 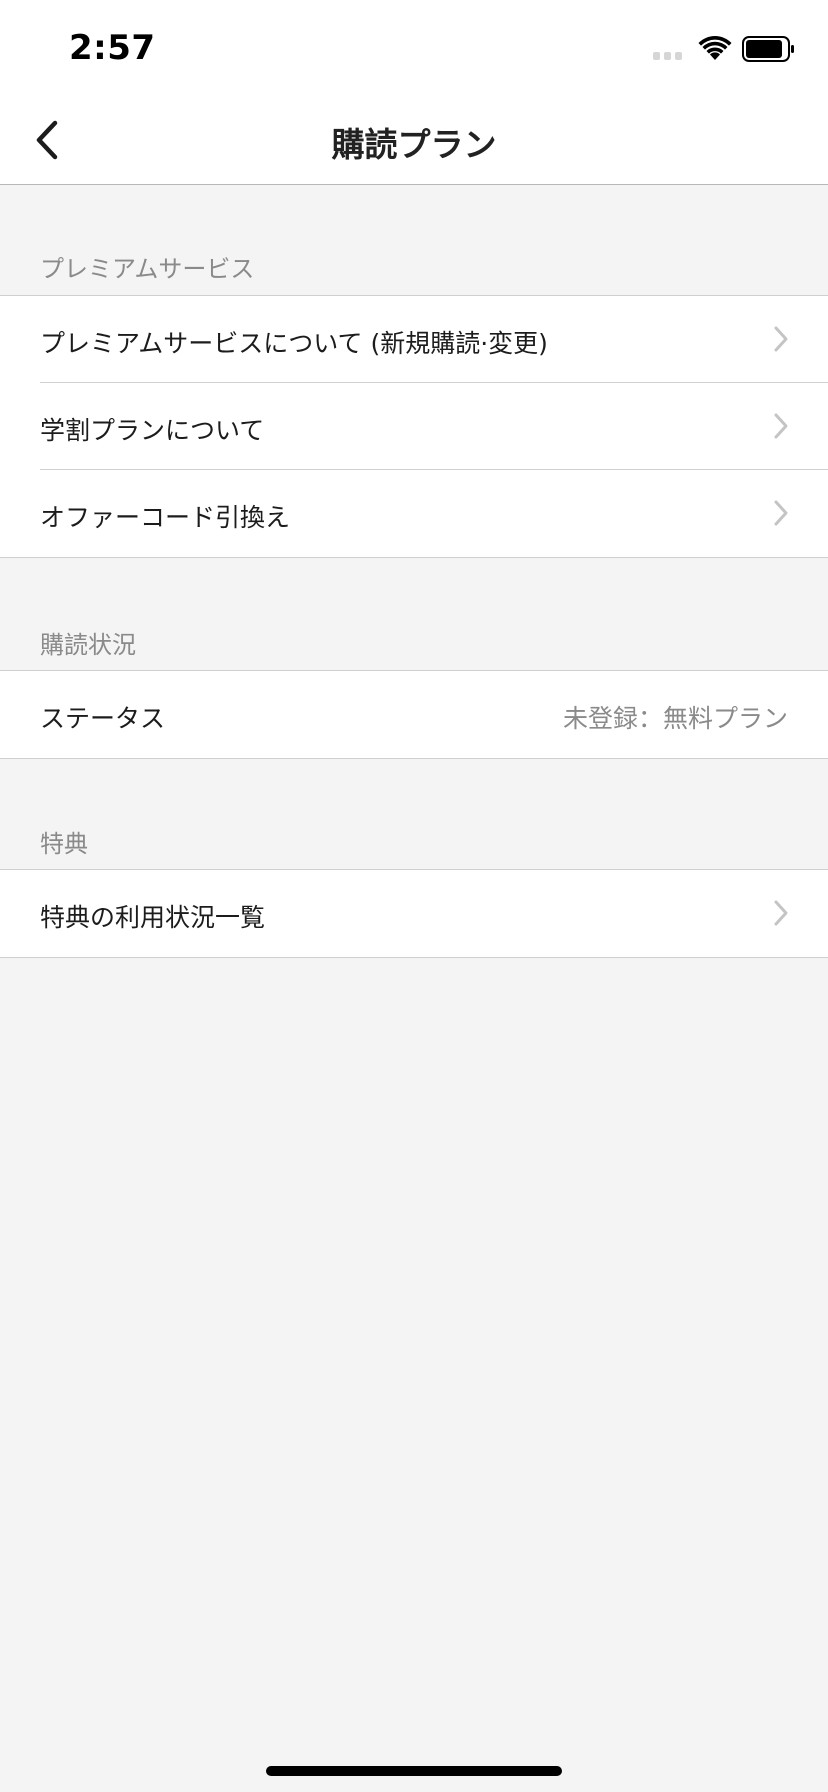 I want to click on section-header-subscription-status: 購読状況, so click(x=88, y=645).